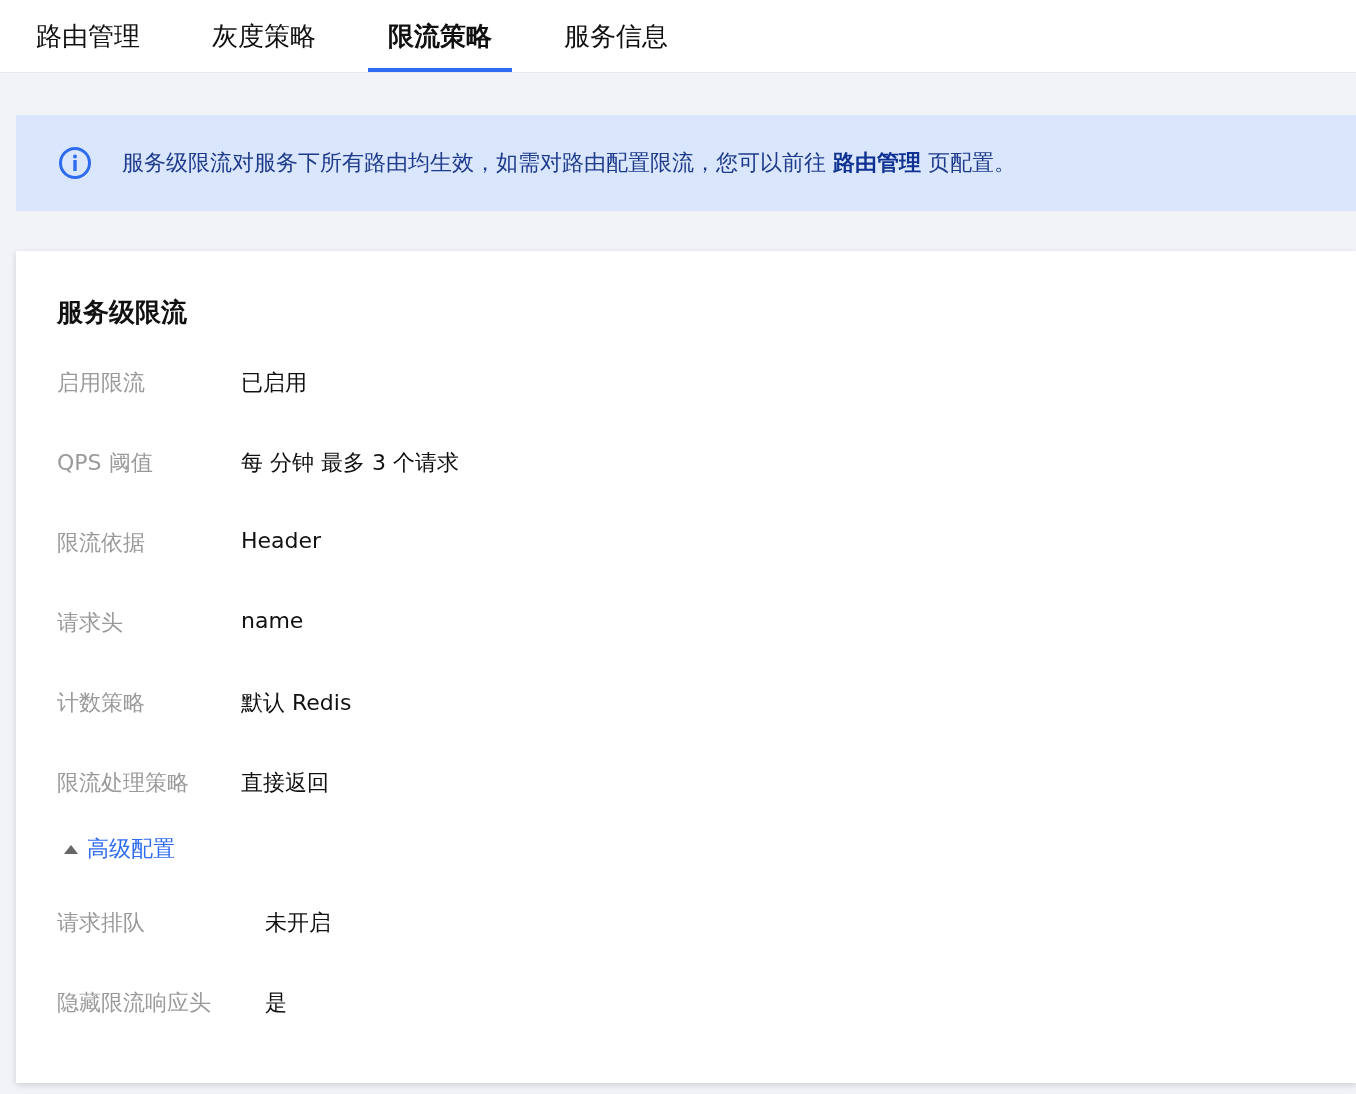 The height and width of the screenshot is (1094, 1356). I want to click on route-management-link: 路由管理, so click(877, 162).